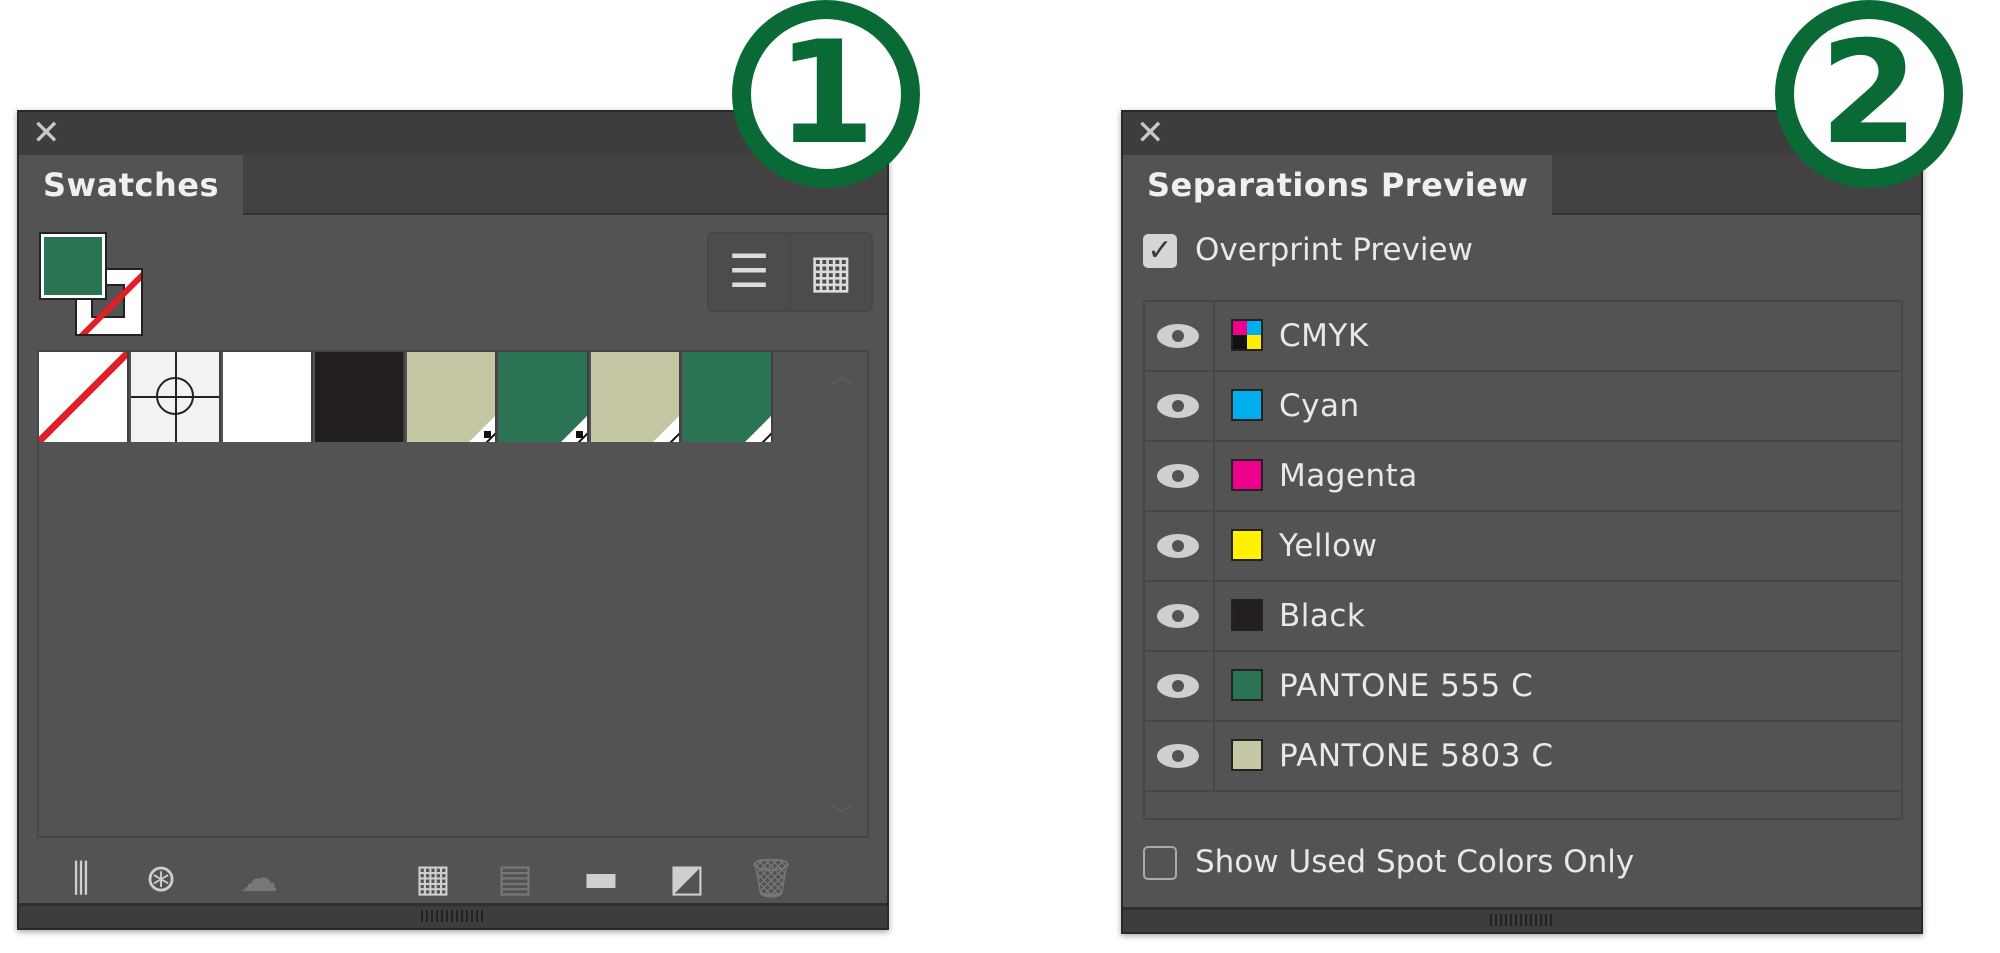 The width and height of the screenshot is (2000, 953). What do you see at coordinates (1348, 476) in the screenshot?
I see `separation-label: Magenta` at bounding box center [1348, 476].